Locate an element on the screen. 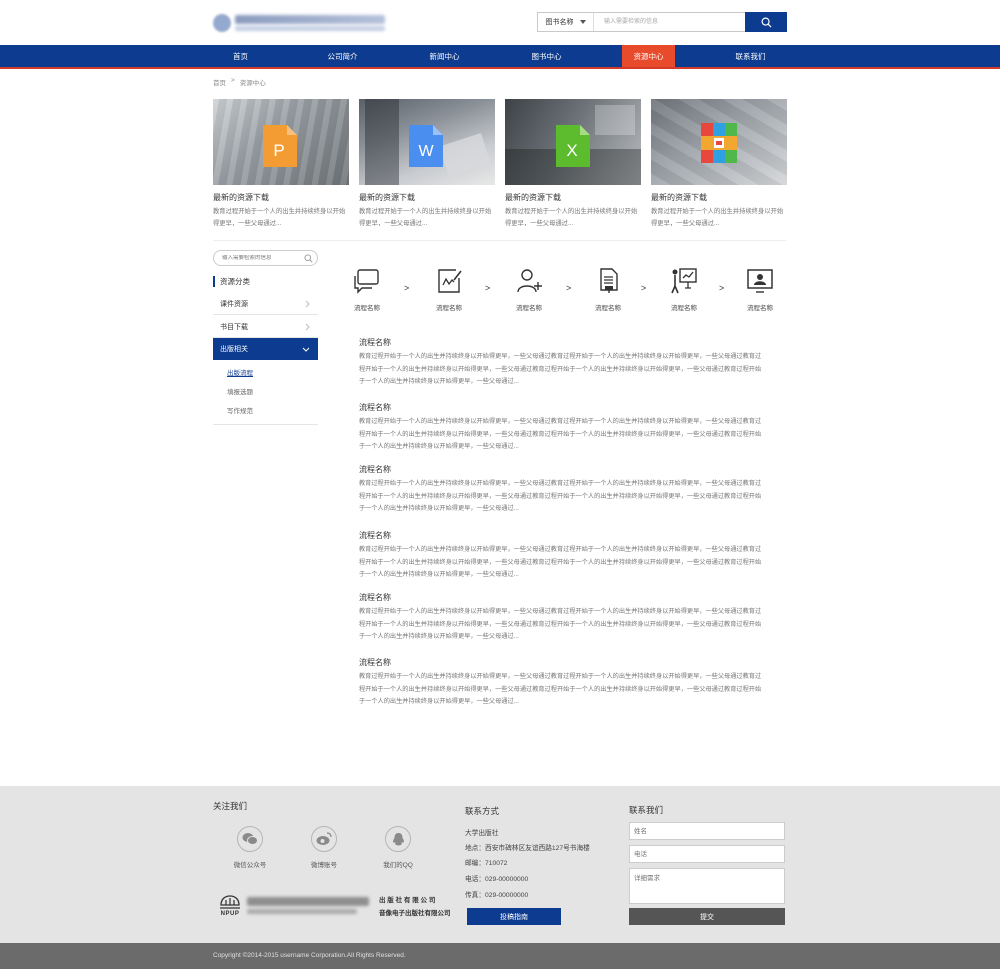 The image size is (1000, 969). card-image: X is located at coordinates (573, 142).